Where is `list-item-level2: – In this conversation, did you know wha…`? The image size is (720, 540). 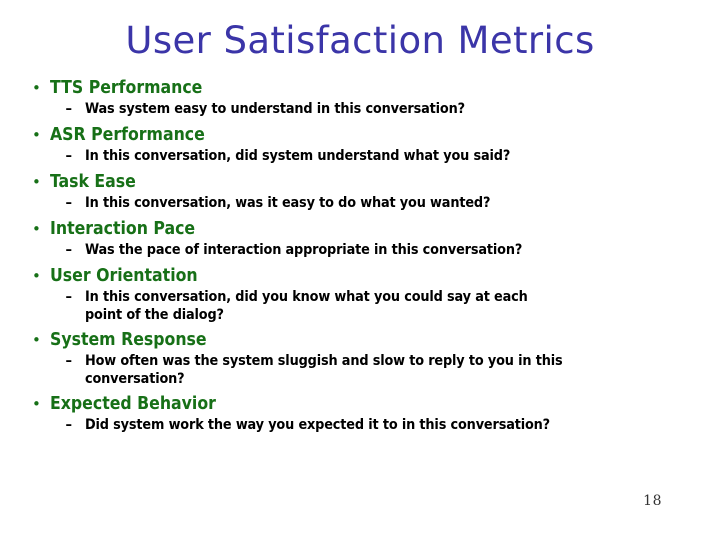 list-item-level2: – In this conversation, did you know wha… is located at coordinates (362, 306).